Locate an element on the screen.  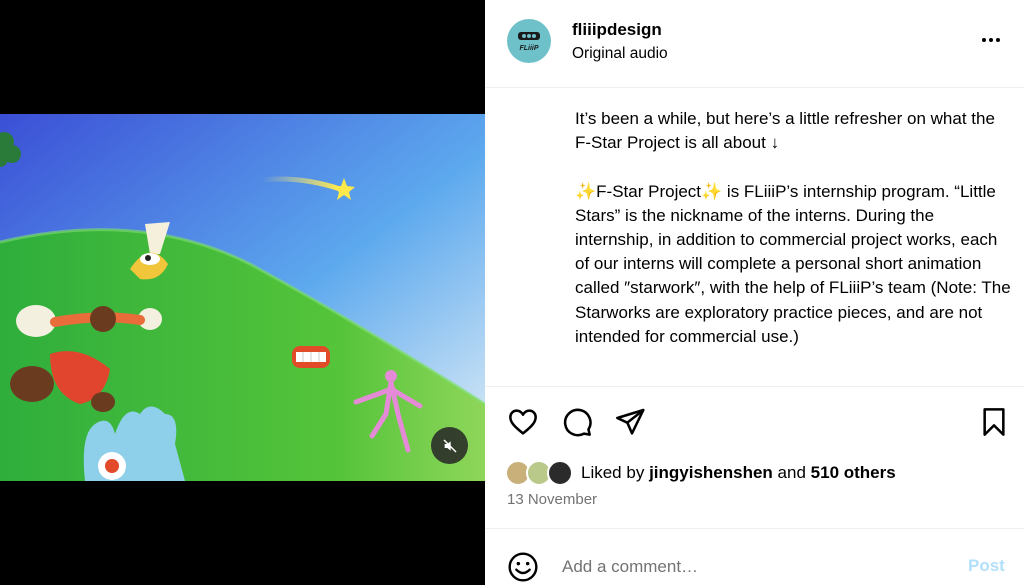
avatar-logo: FLiiiP is located at coordinates (529, 42).